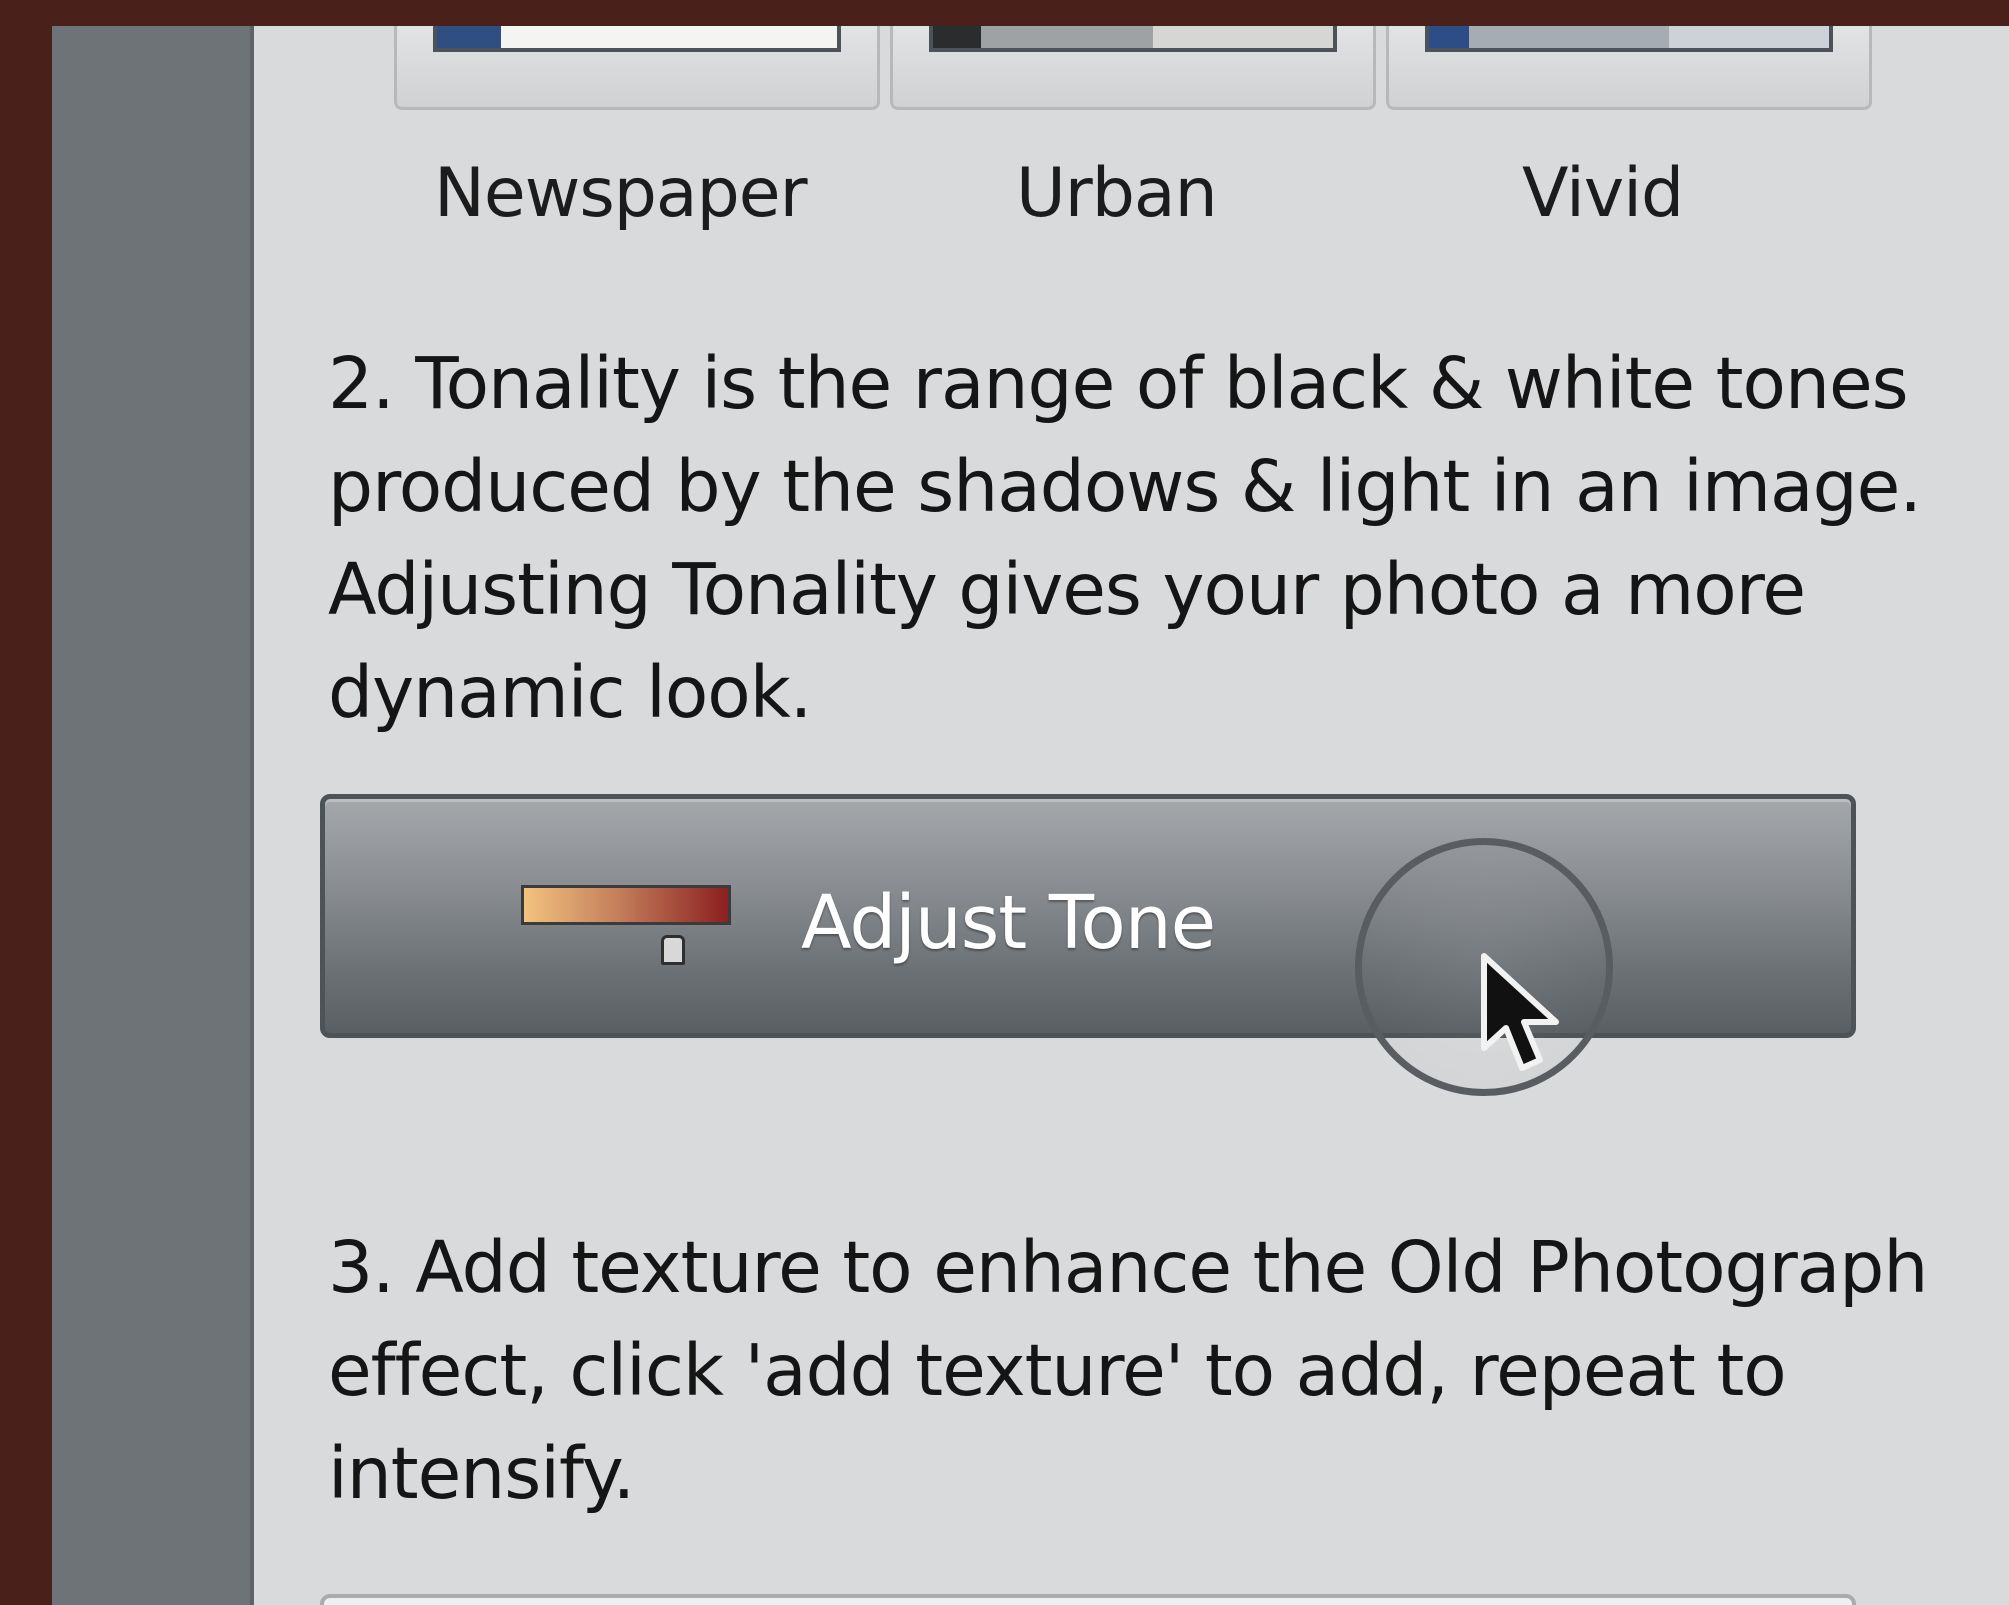  What do you see at coordinates (1629, 68) in the screenshot?
I see `preset-vivid-button` at bounding box center [1629, 68].